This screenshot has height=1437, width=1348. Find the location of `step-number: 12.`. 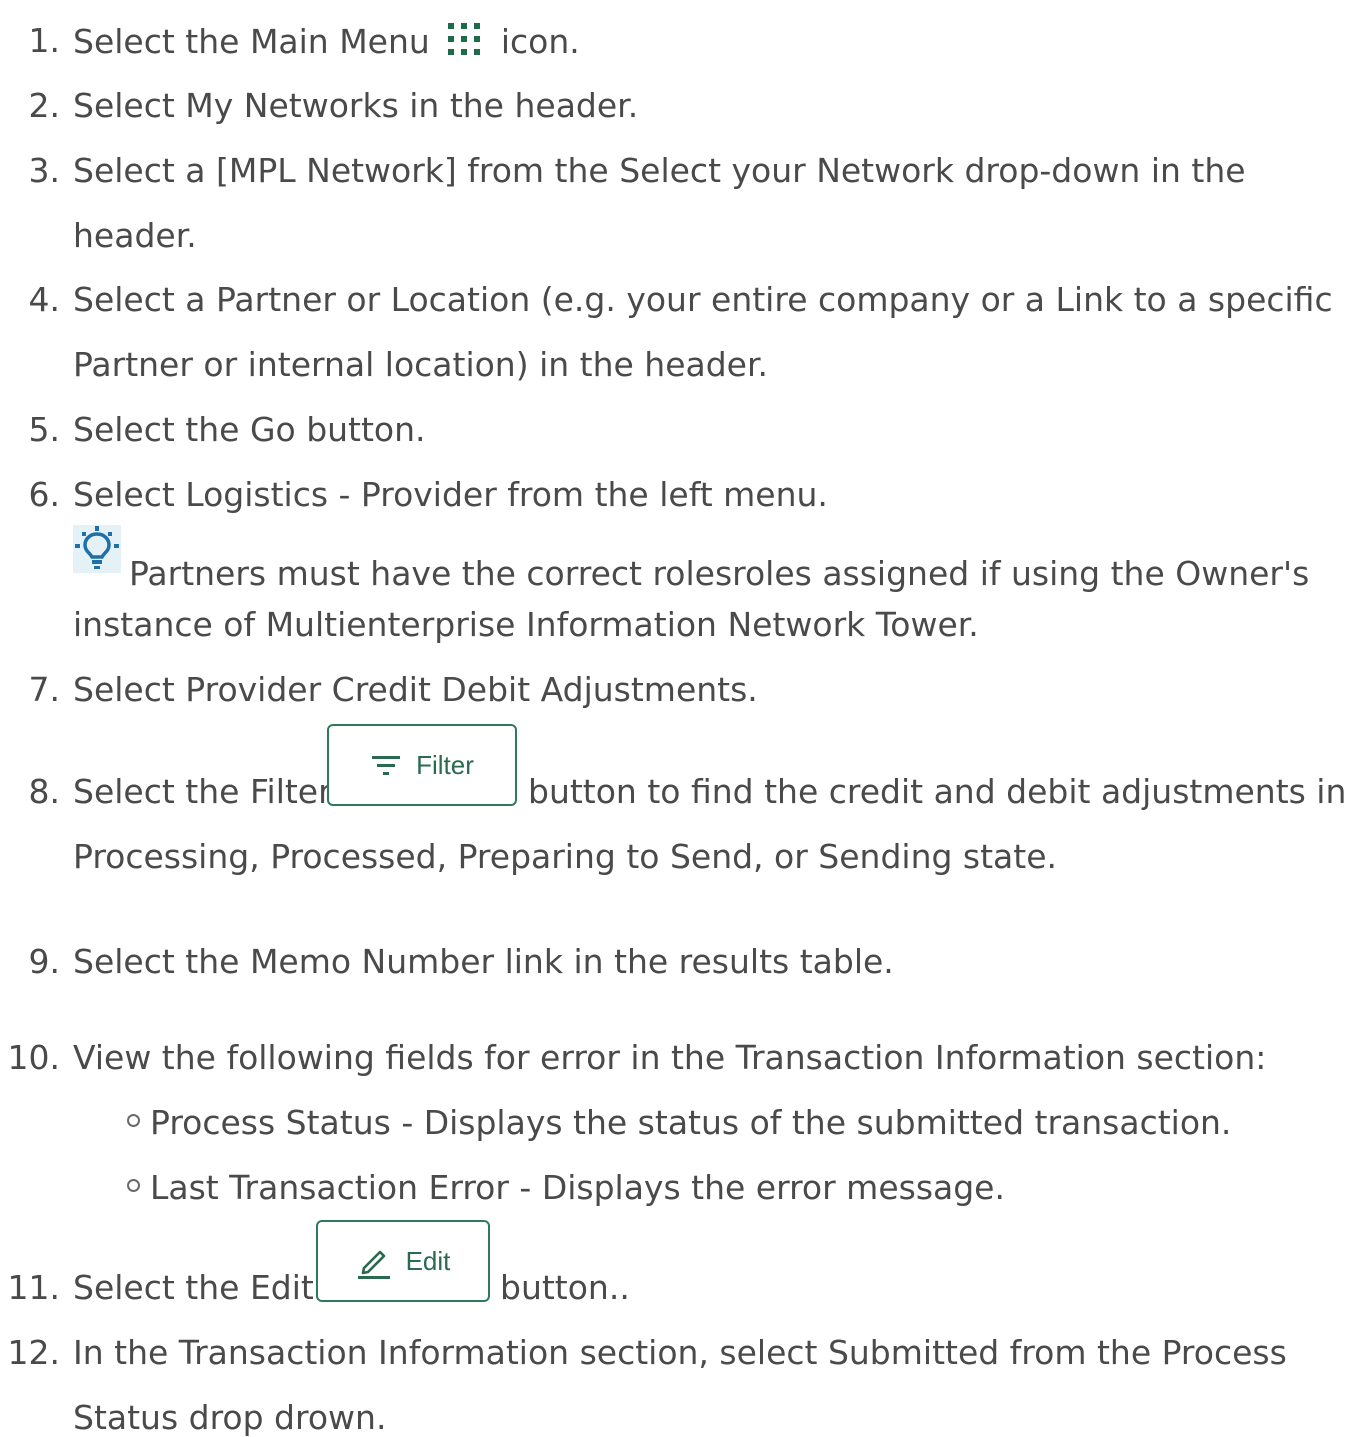

step-number: 12. is located at coordinates (33, 1352).